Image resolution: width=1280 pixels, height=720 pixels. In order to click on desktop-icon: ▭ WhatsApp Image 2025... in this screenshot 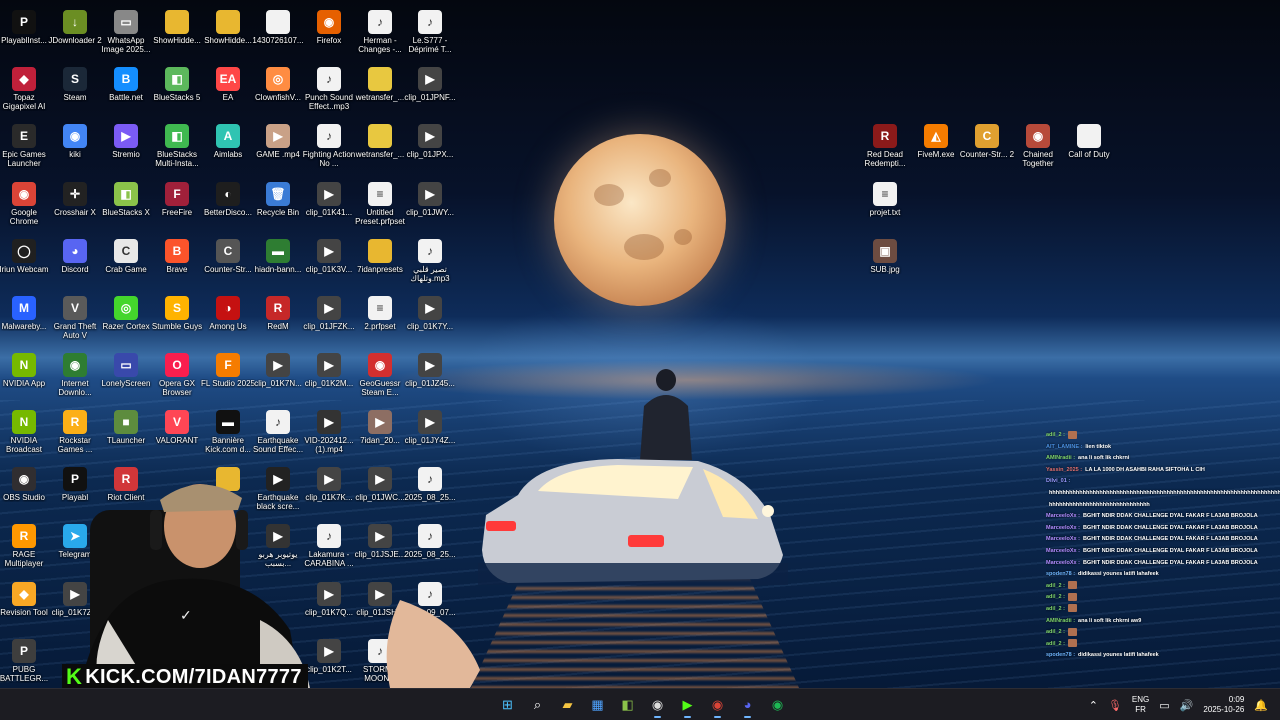, I will do `click(126, 32)`.